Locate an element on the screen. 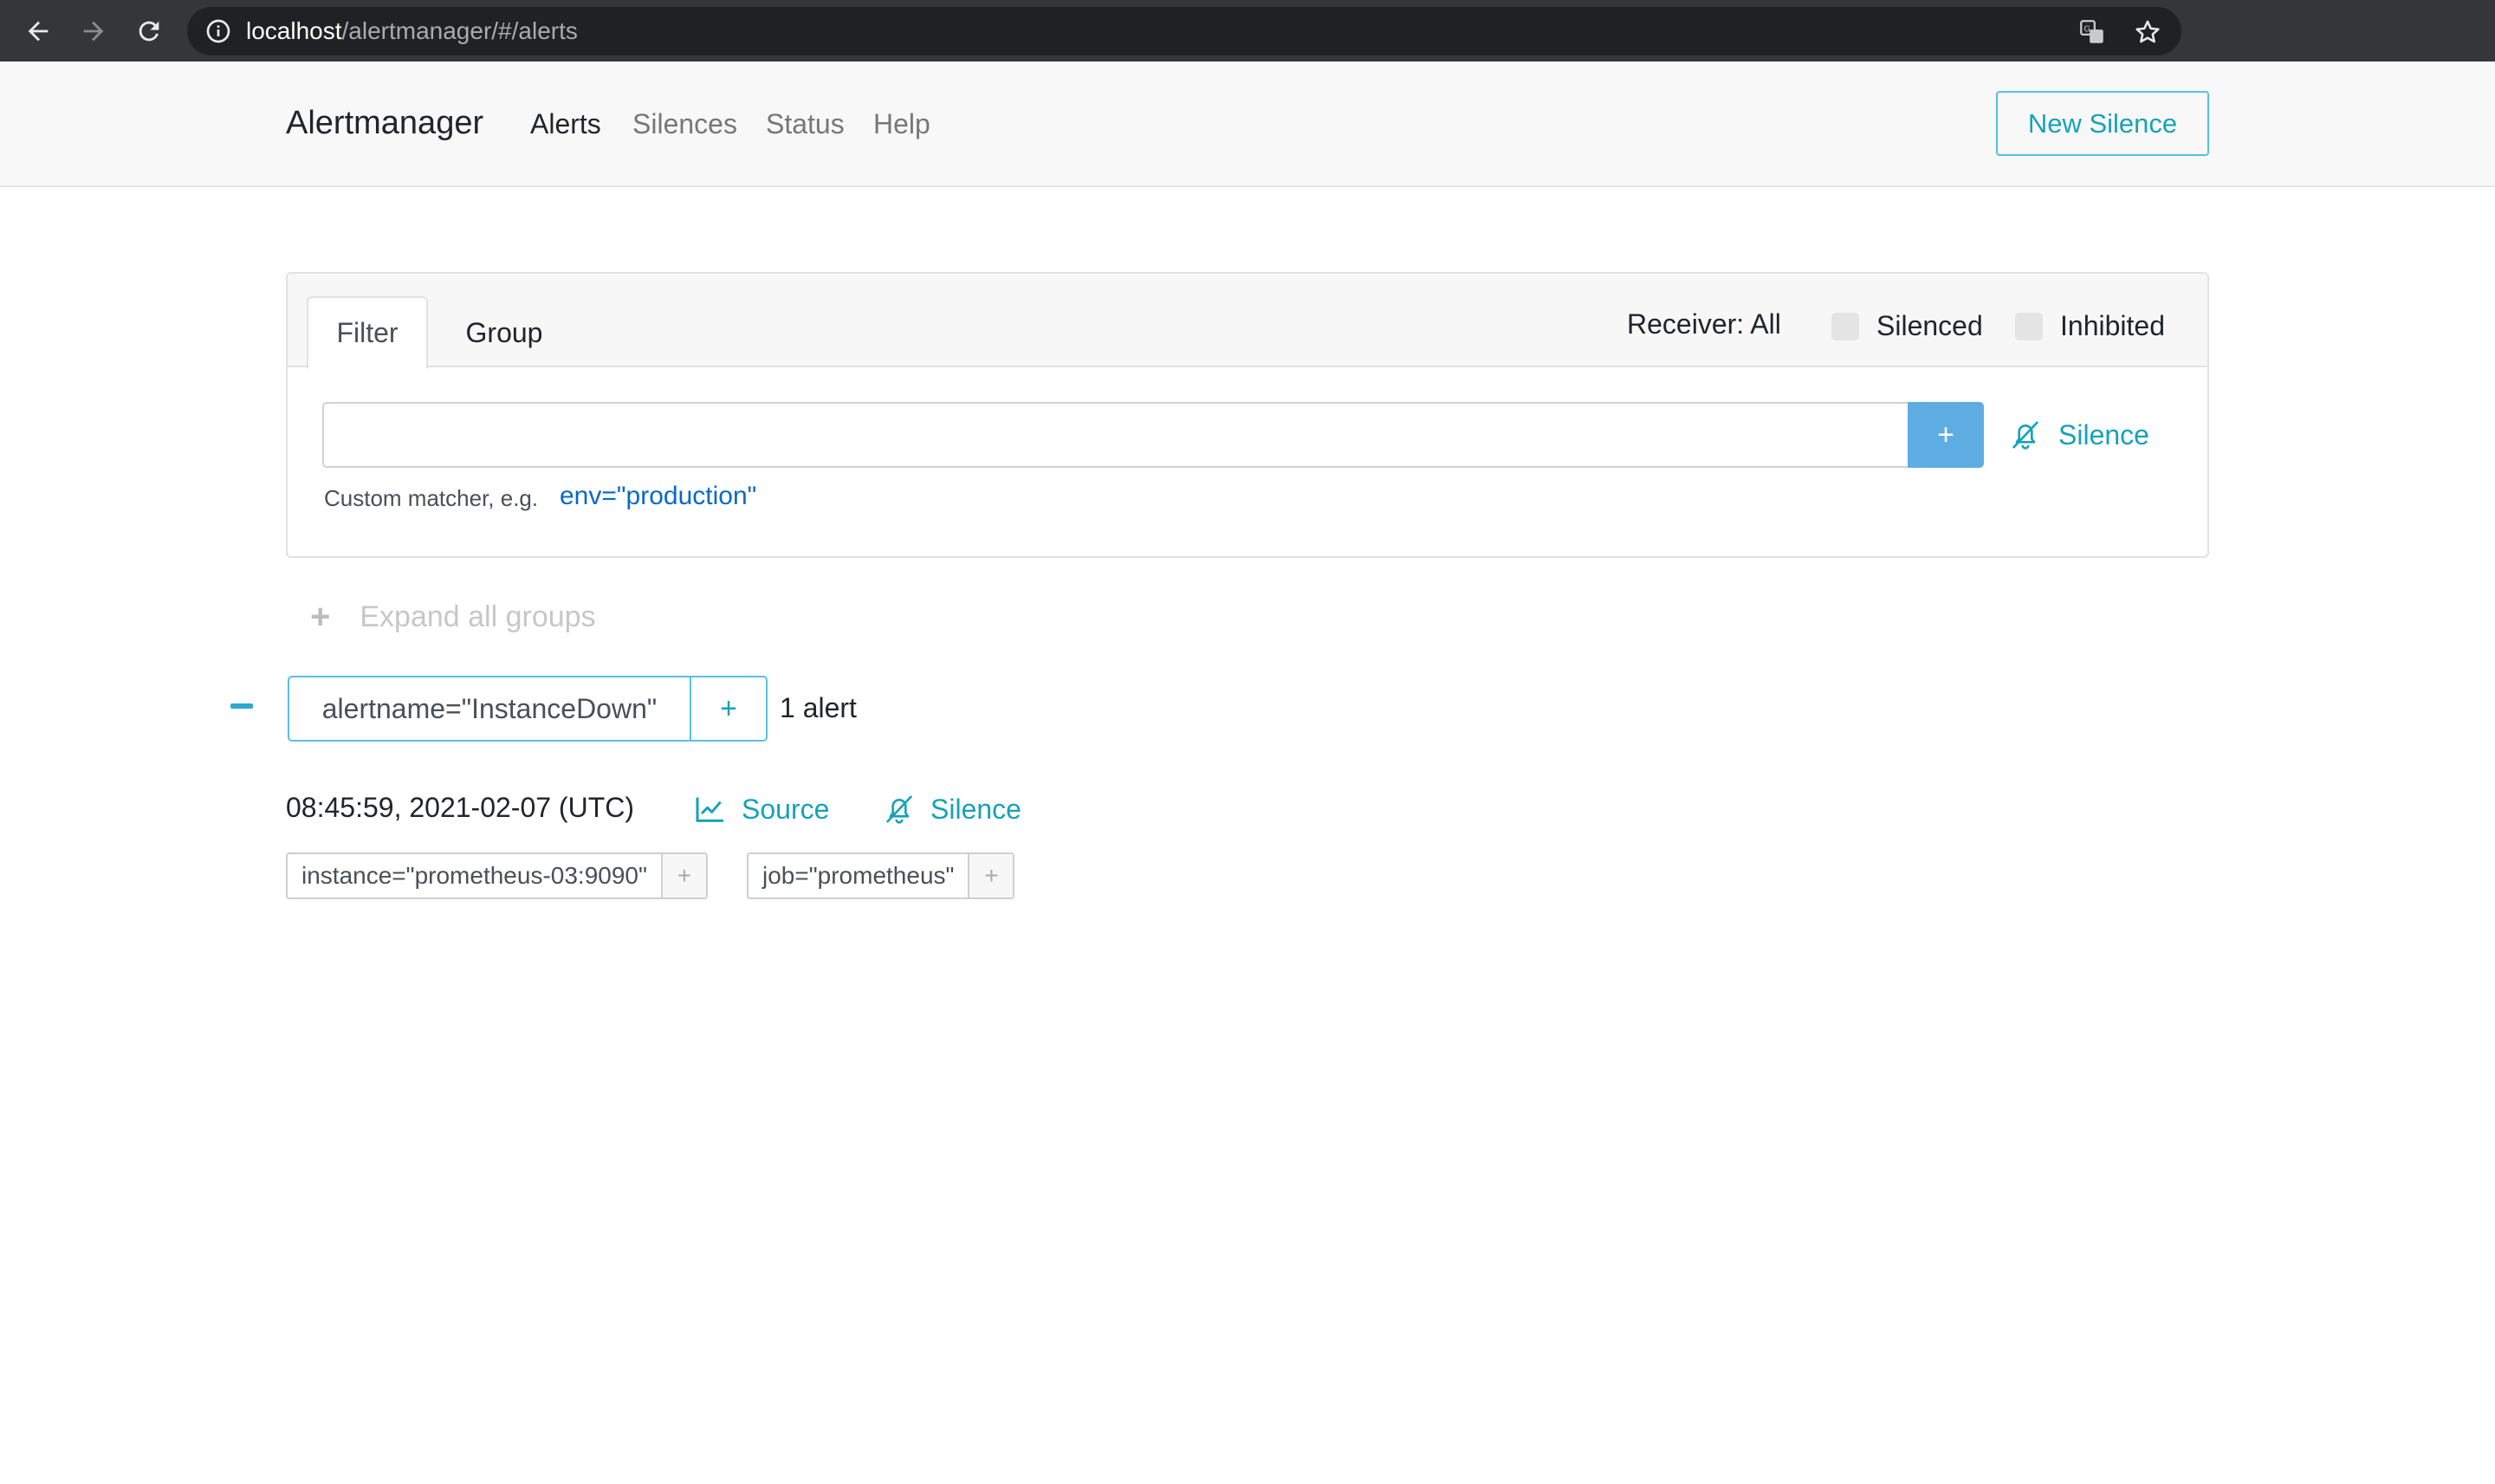 The width and height of the screenshot is (2495, 1484). reload-icon is located at coordinates (149, 31).